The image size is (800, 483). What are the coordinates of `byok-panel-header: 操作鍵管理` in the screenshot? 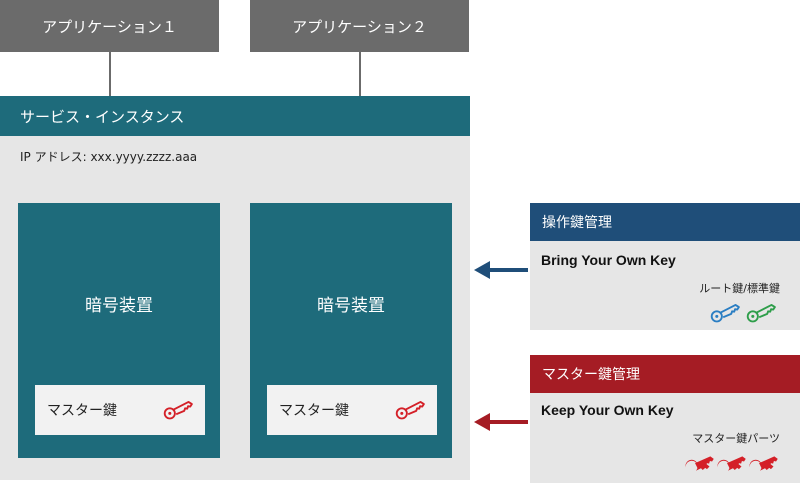 It's located at (665, 222).